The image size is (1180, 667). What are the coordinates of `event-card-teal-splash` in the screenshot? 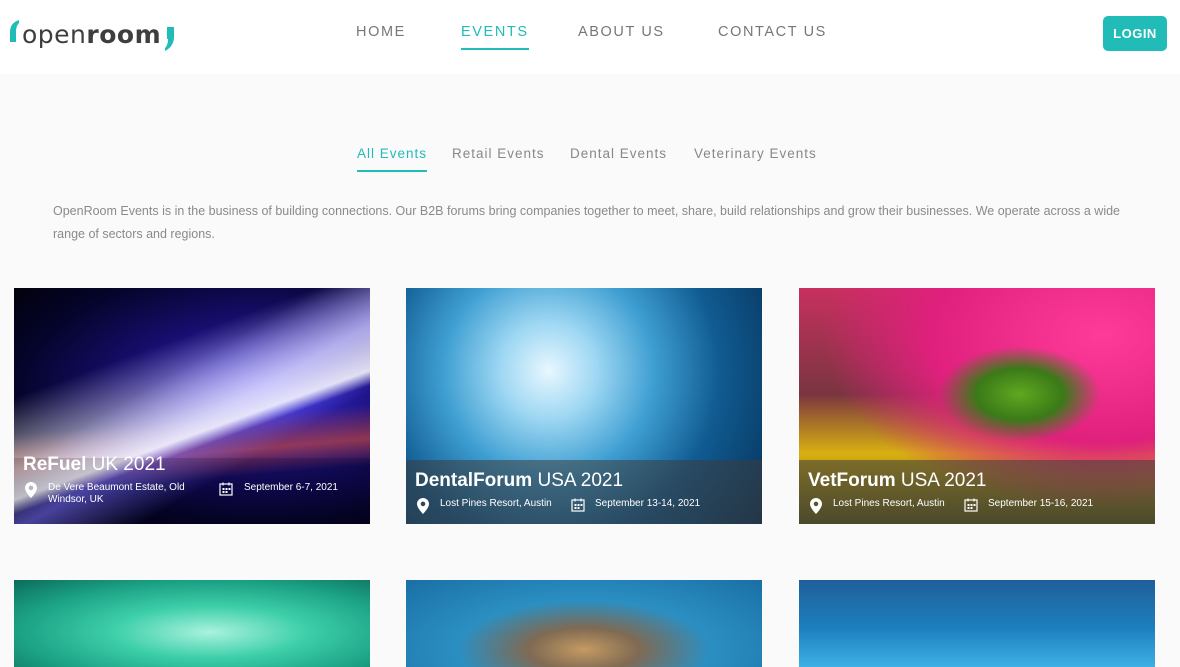 It's located at (192, 623).